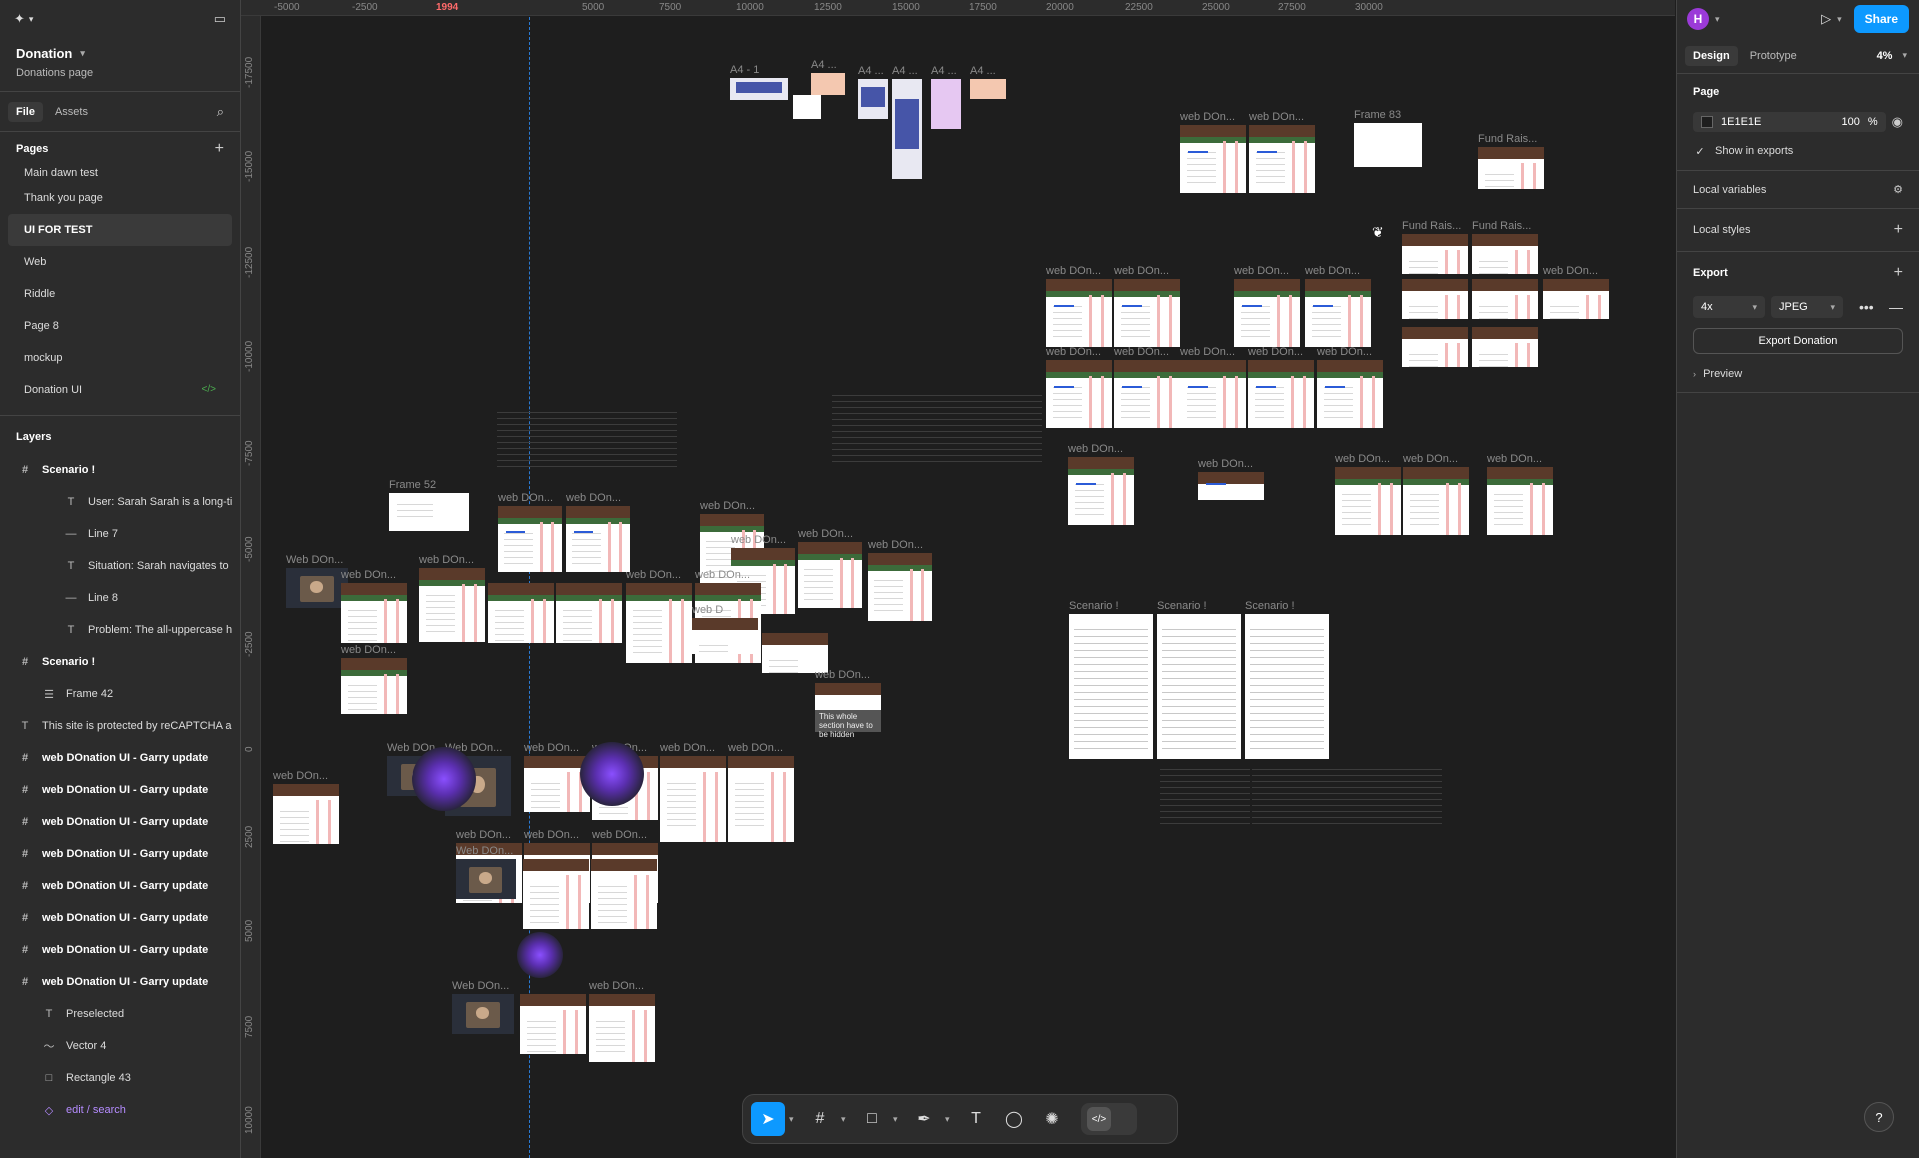 The image size is (1919, 1158). I want to click on layer-row: □ Rectangle 43, so click(120, 1078).